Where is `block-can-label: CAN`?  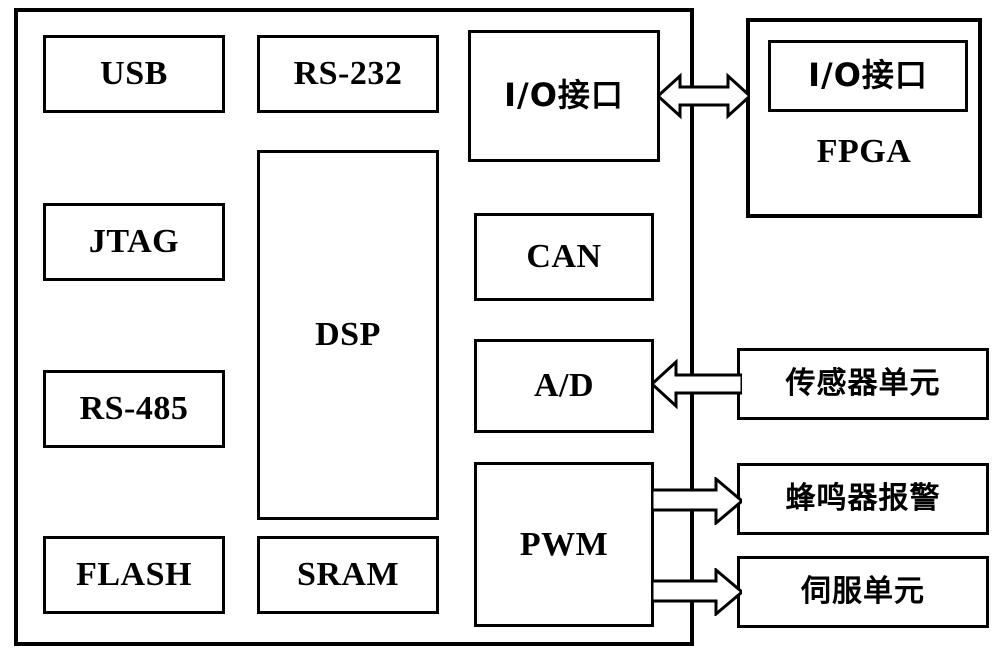
block-can-label: CAN is located at coordinates (564, 257).